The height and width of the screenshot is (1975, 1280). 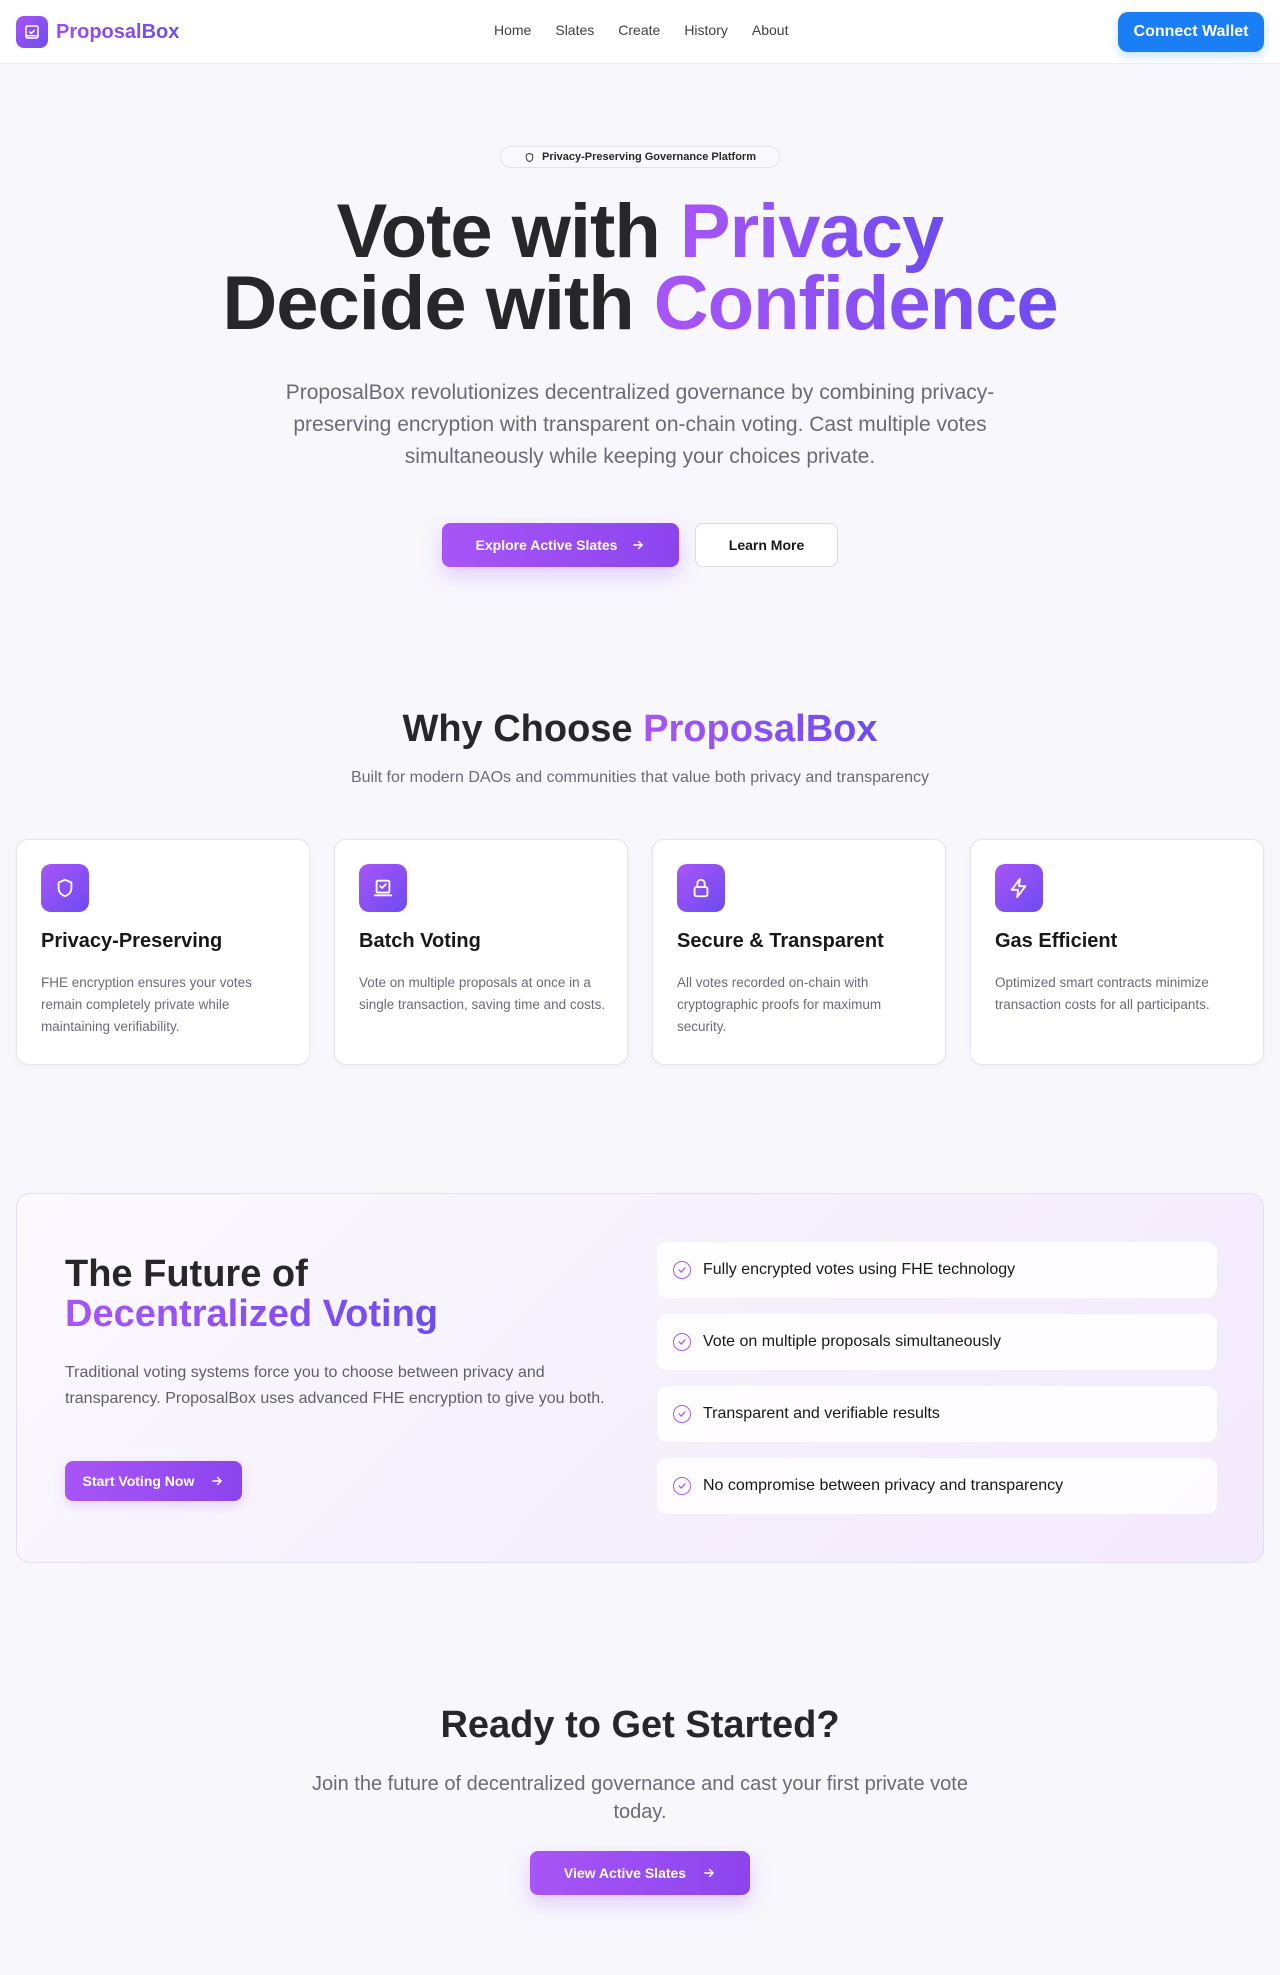 I want to click on learn-more-button: Learn More, so click(x=766, y=545).